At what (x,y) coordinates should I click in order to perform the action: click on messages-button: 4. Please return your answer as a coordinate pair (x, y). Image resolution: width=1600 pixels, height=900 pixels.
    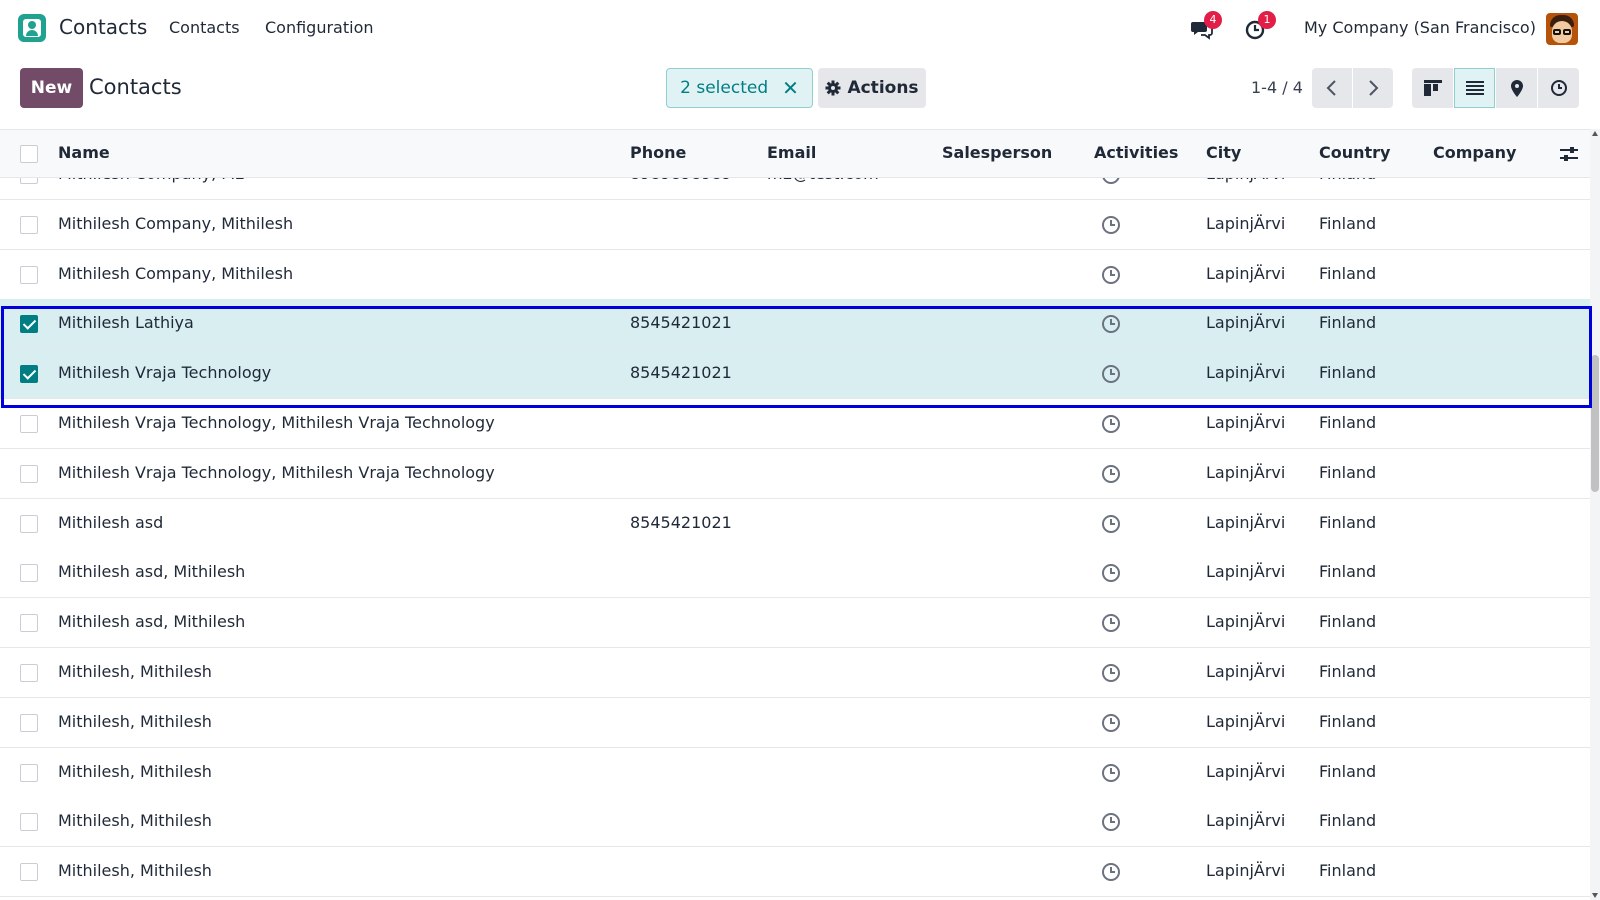
    Looking at the image, I should click on (1206, 26).